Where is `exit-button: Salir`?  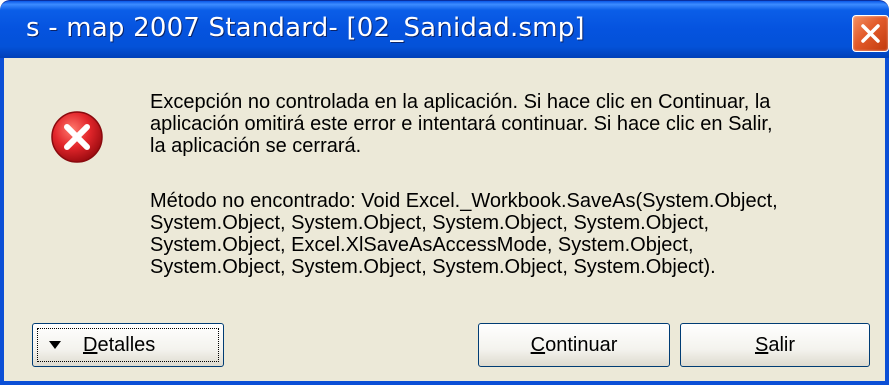 exit-button: Salir is located at coordinates (775, 345).